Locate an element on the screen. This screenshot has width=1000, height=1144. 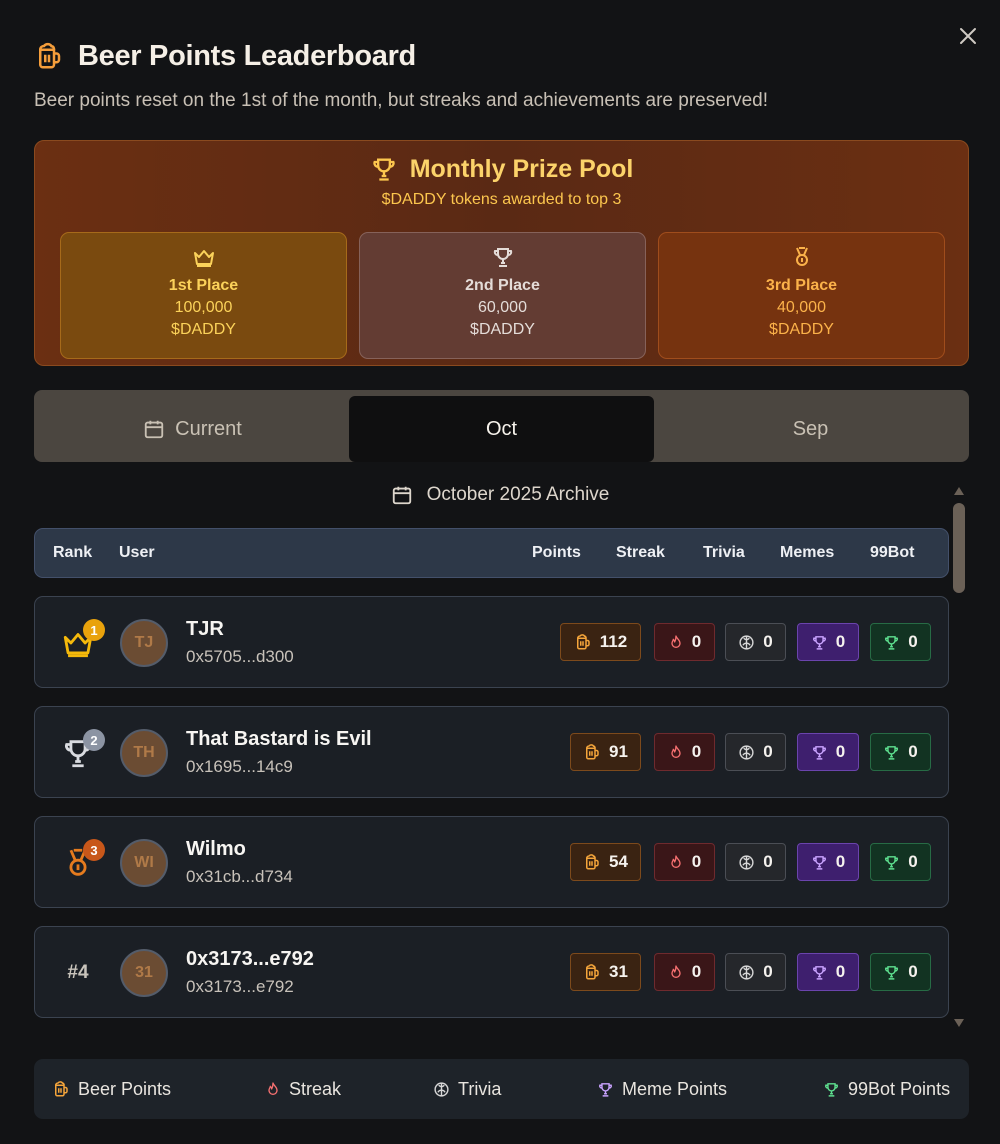
triangle-up-icon is located at coordinates (959, 491).